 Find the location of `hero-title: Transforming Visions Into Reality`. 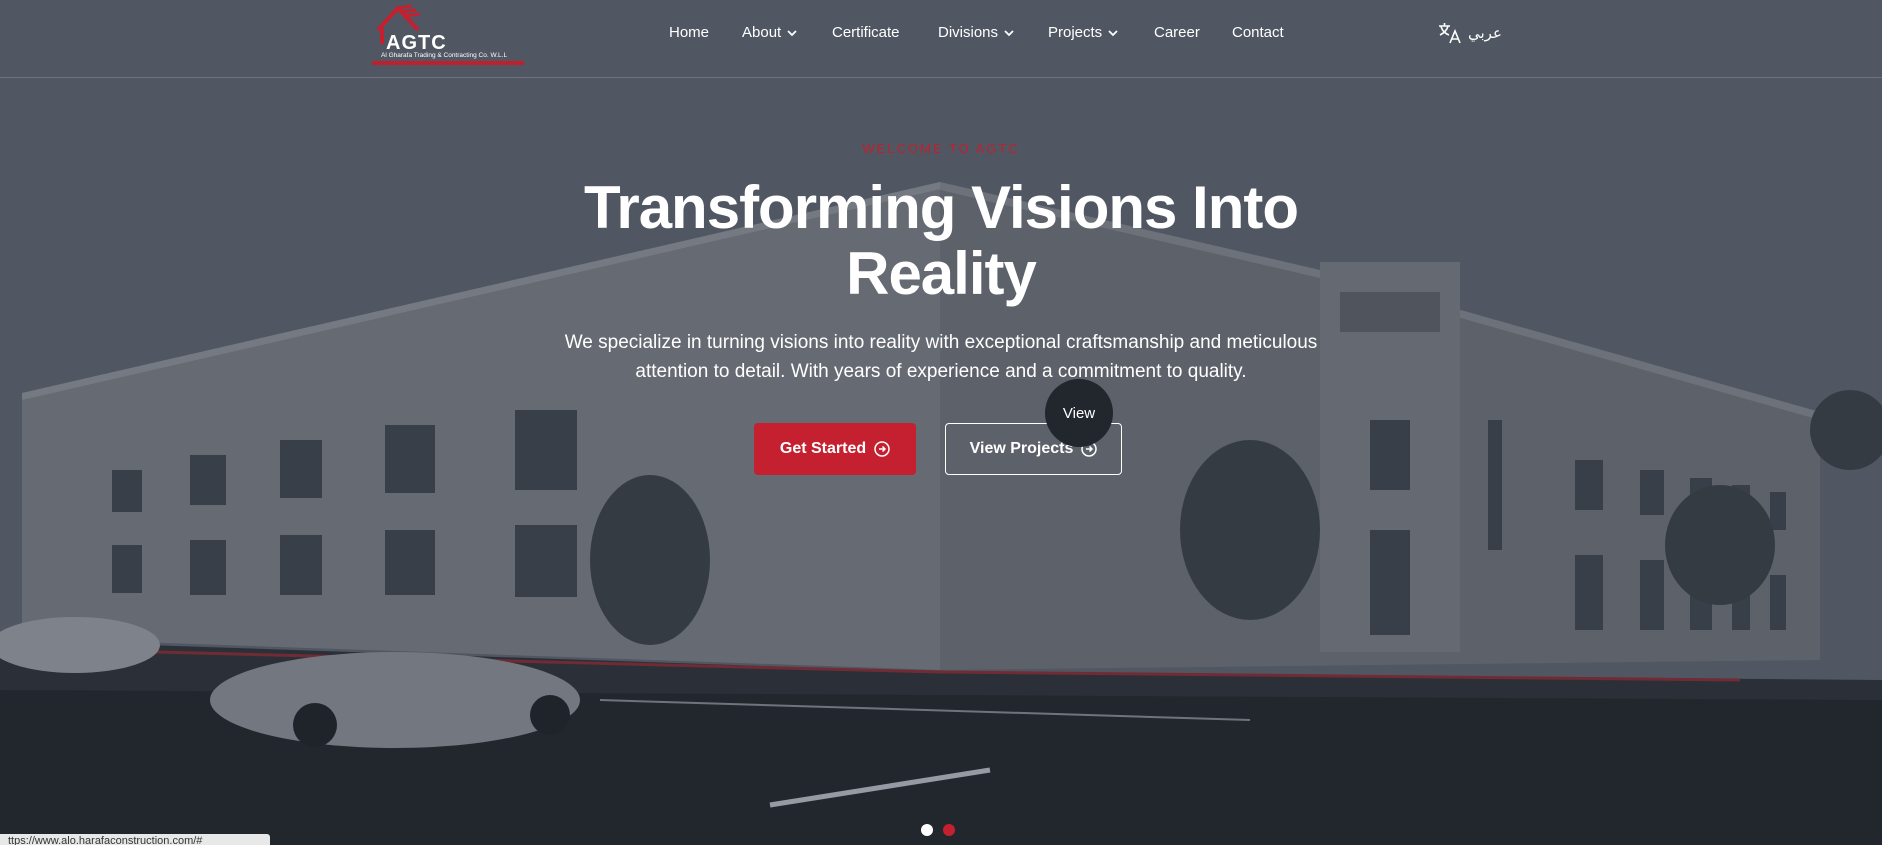

hero-title: Transforming Visions Into Reality is located at coordinates (941, 240).